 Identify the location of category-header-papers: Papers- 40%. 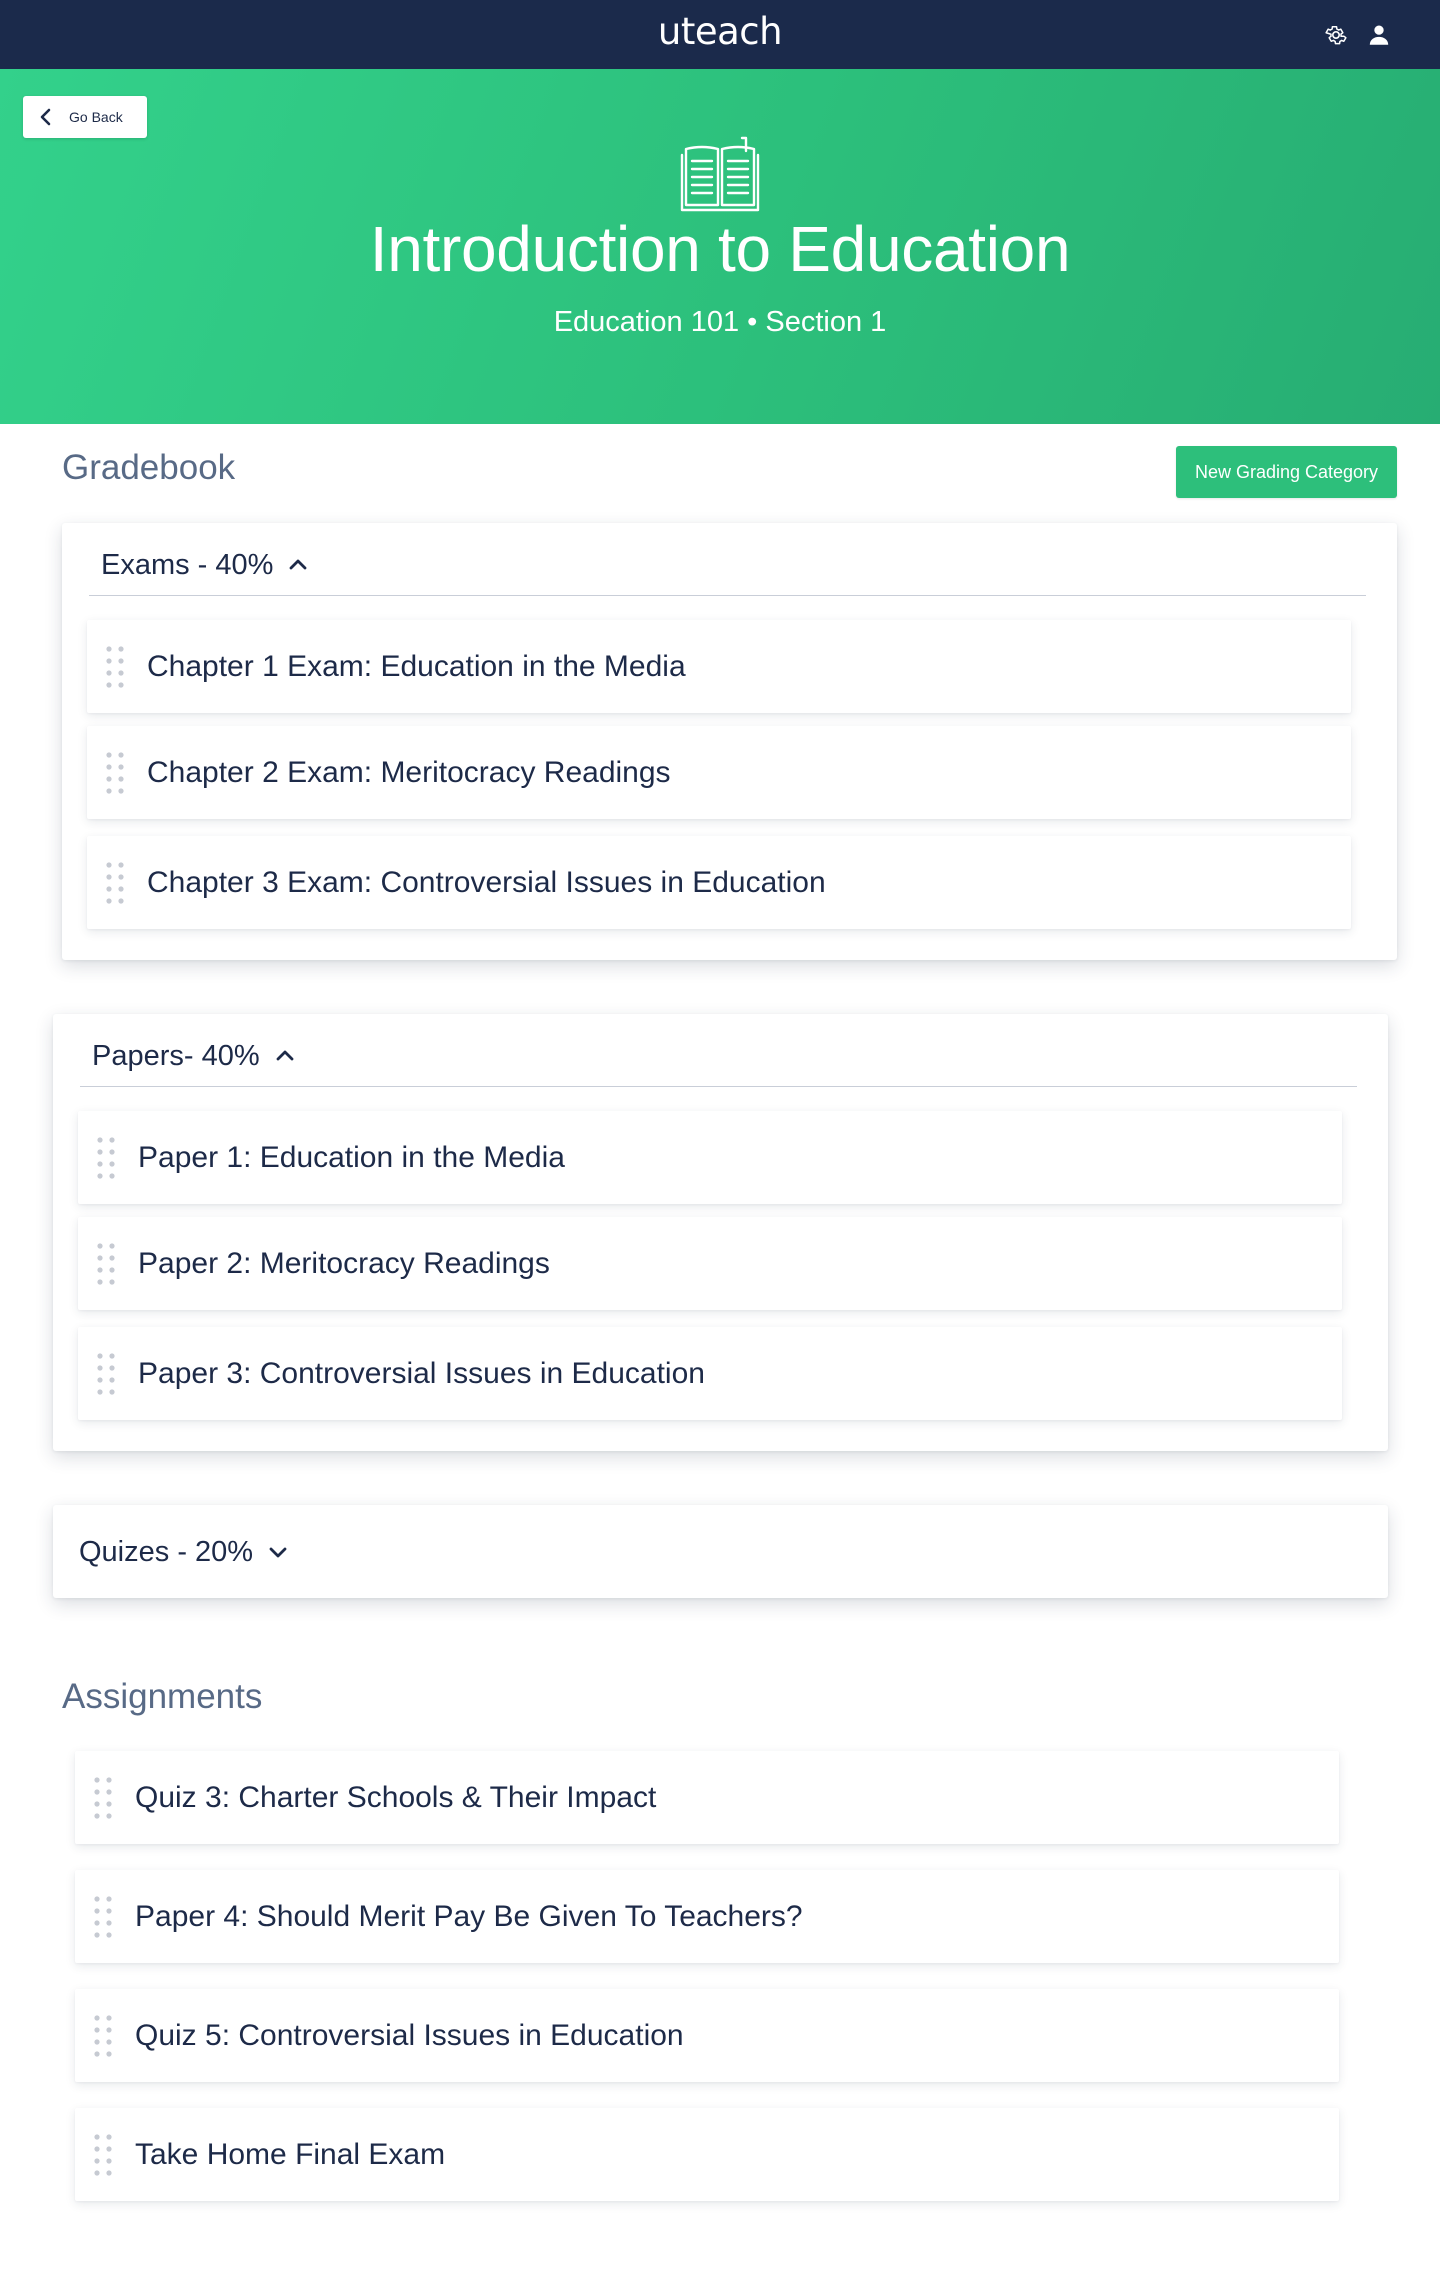
(194, 1056).